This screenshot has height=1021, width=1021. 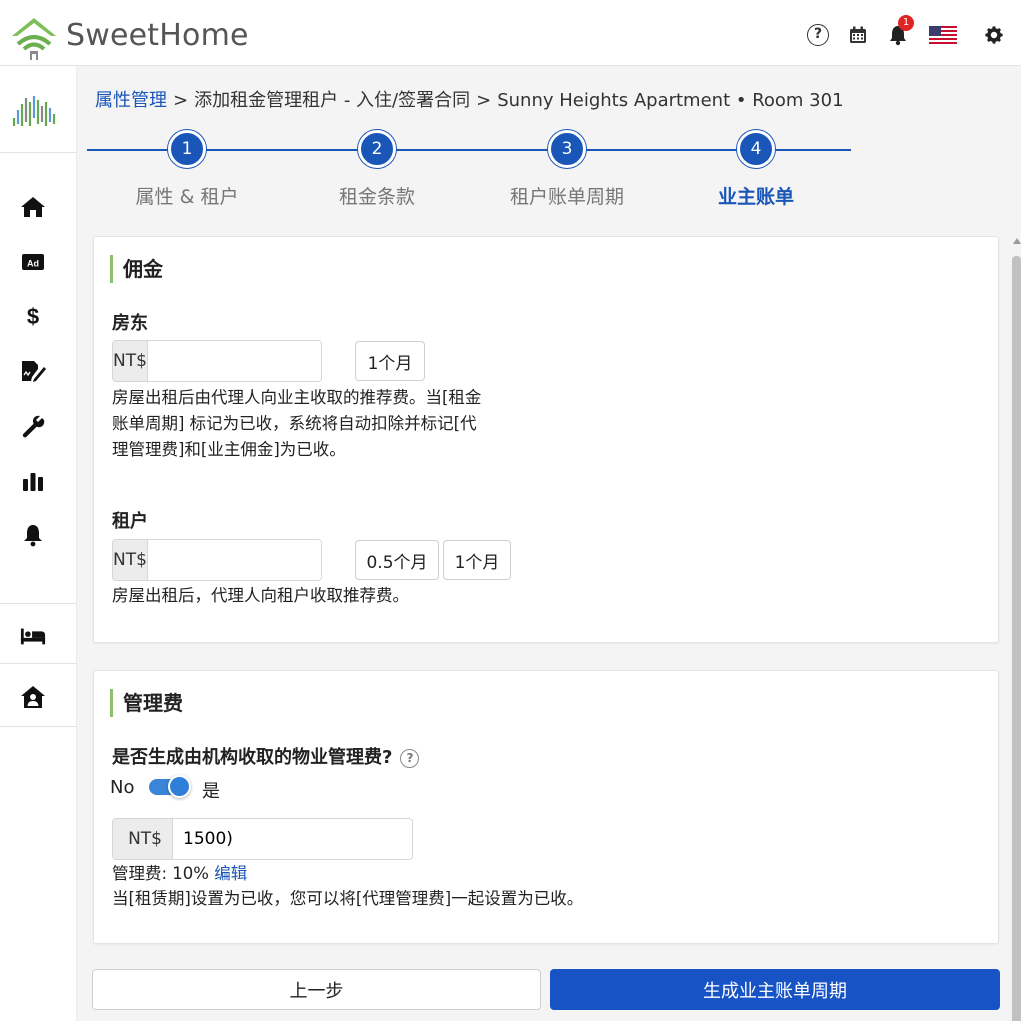 What do you see at coordinates (130, 323) in the screenshot?
I see `landlord-label: 房东` at bounding box center [130, 323].